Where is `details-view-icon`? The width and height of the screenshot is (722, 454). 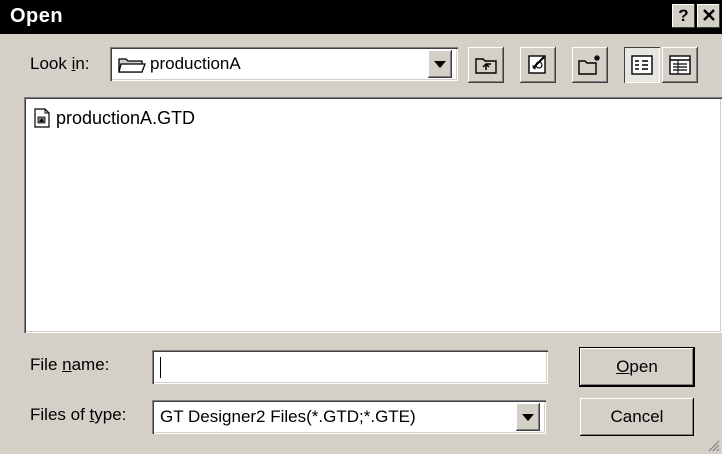
details-view-icon is located at coordinates (680, 65).